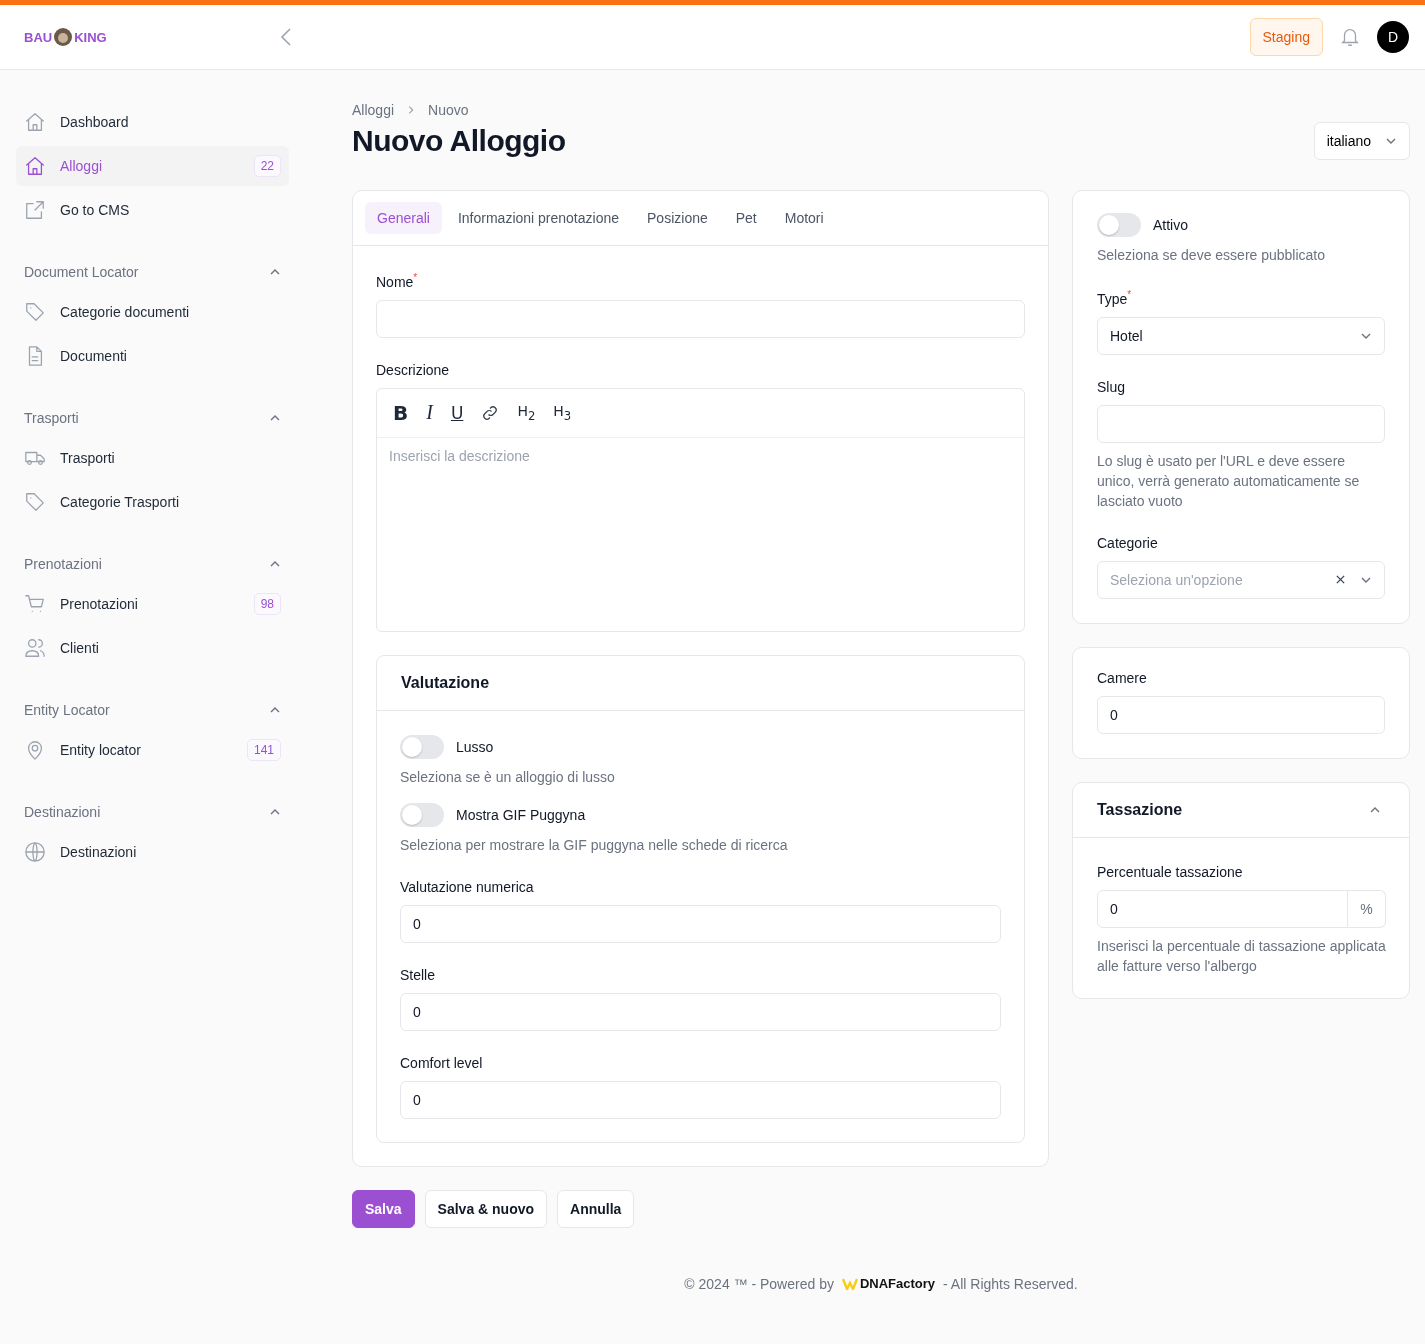 This screenshot has width=1425, height=1344. Describe the element at coordinates (152, 750) in the screenshot. I see `sidebar-item: Entity locator 141` at that location.